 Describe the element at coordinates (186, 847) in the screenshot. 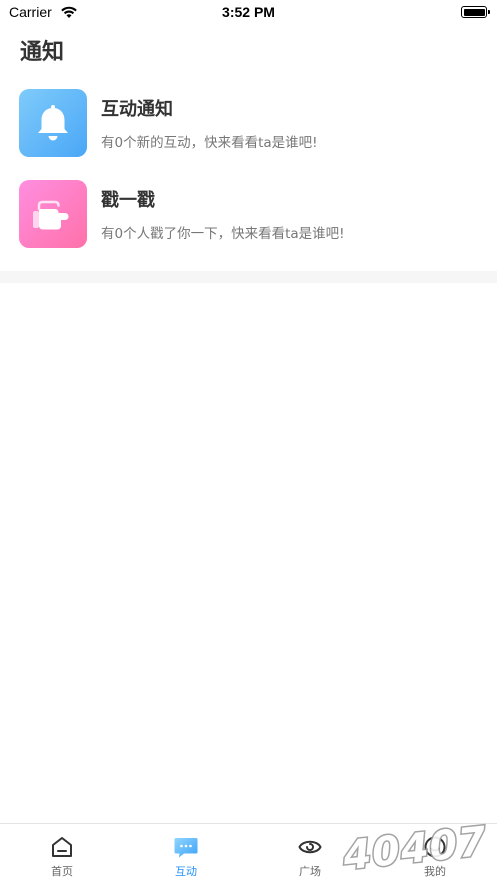

I see `chat-bubble-icon` at that location.